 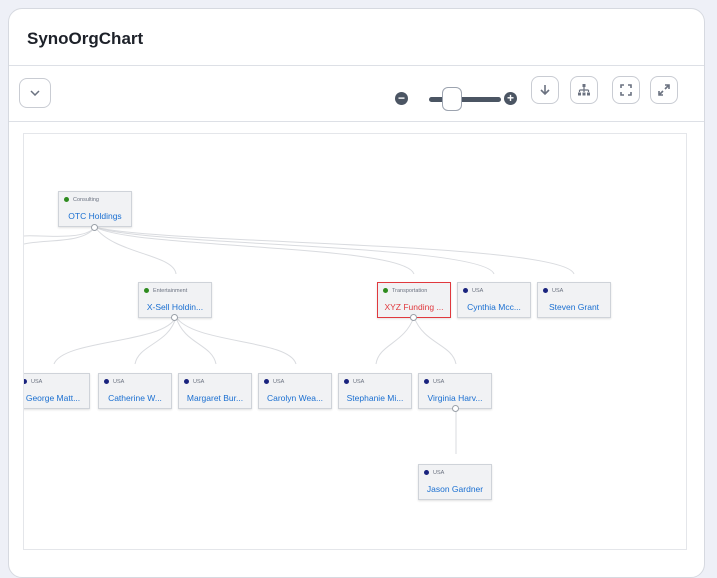 I want to click on chevron-down-icon, so click(x=35, y=93).